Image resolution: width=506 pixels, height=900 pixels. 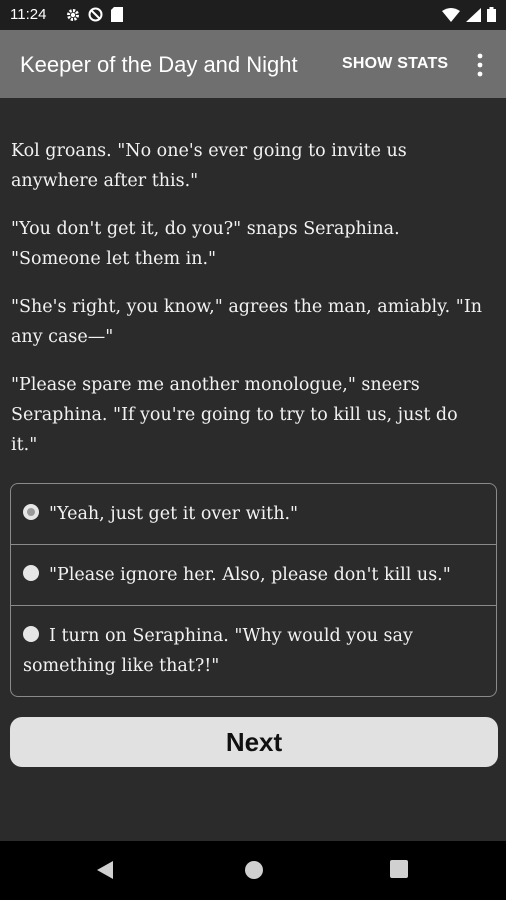 What do you see at coordinates (399, 869) in the screenshot?
I see `recents-icon` at bounding box center [399, 869].